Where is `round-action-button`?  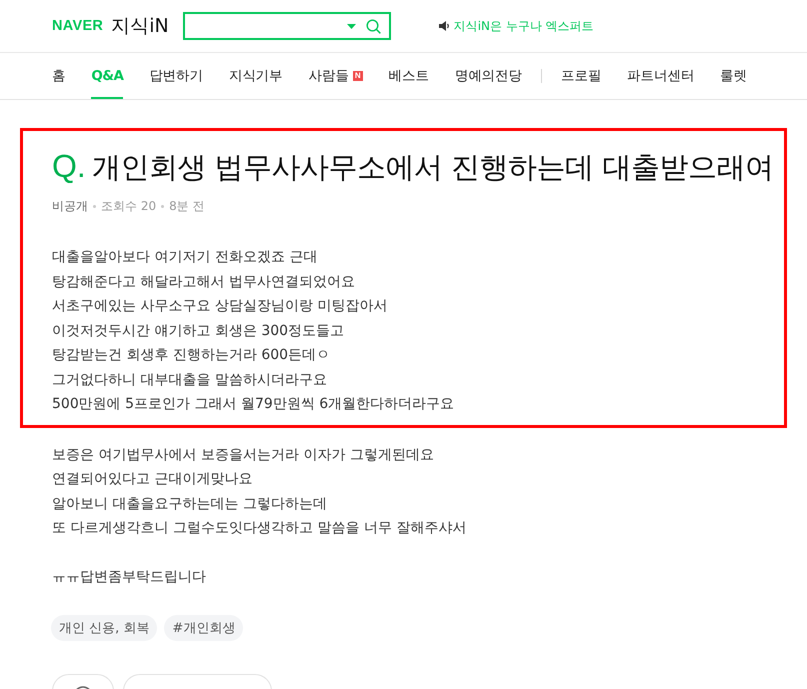
round-action-button is located at coordinates (83, 681).